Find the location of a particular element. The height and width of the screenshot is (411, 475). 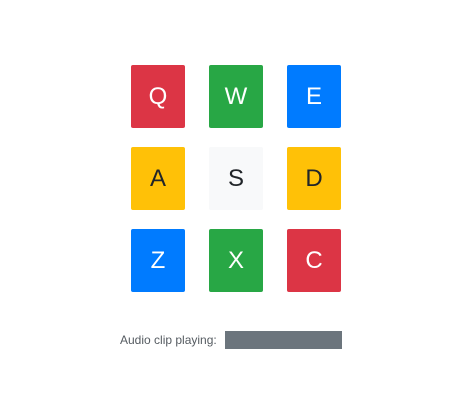

key-s-button: S is located at coordinates (236, 178).